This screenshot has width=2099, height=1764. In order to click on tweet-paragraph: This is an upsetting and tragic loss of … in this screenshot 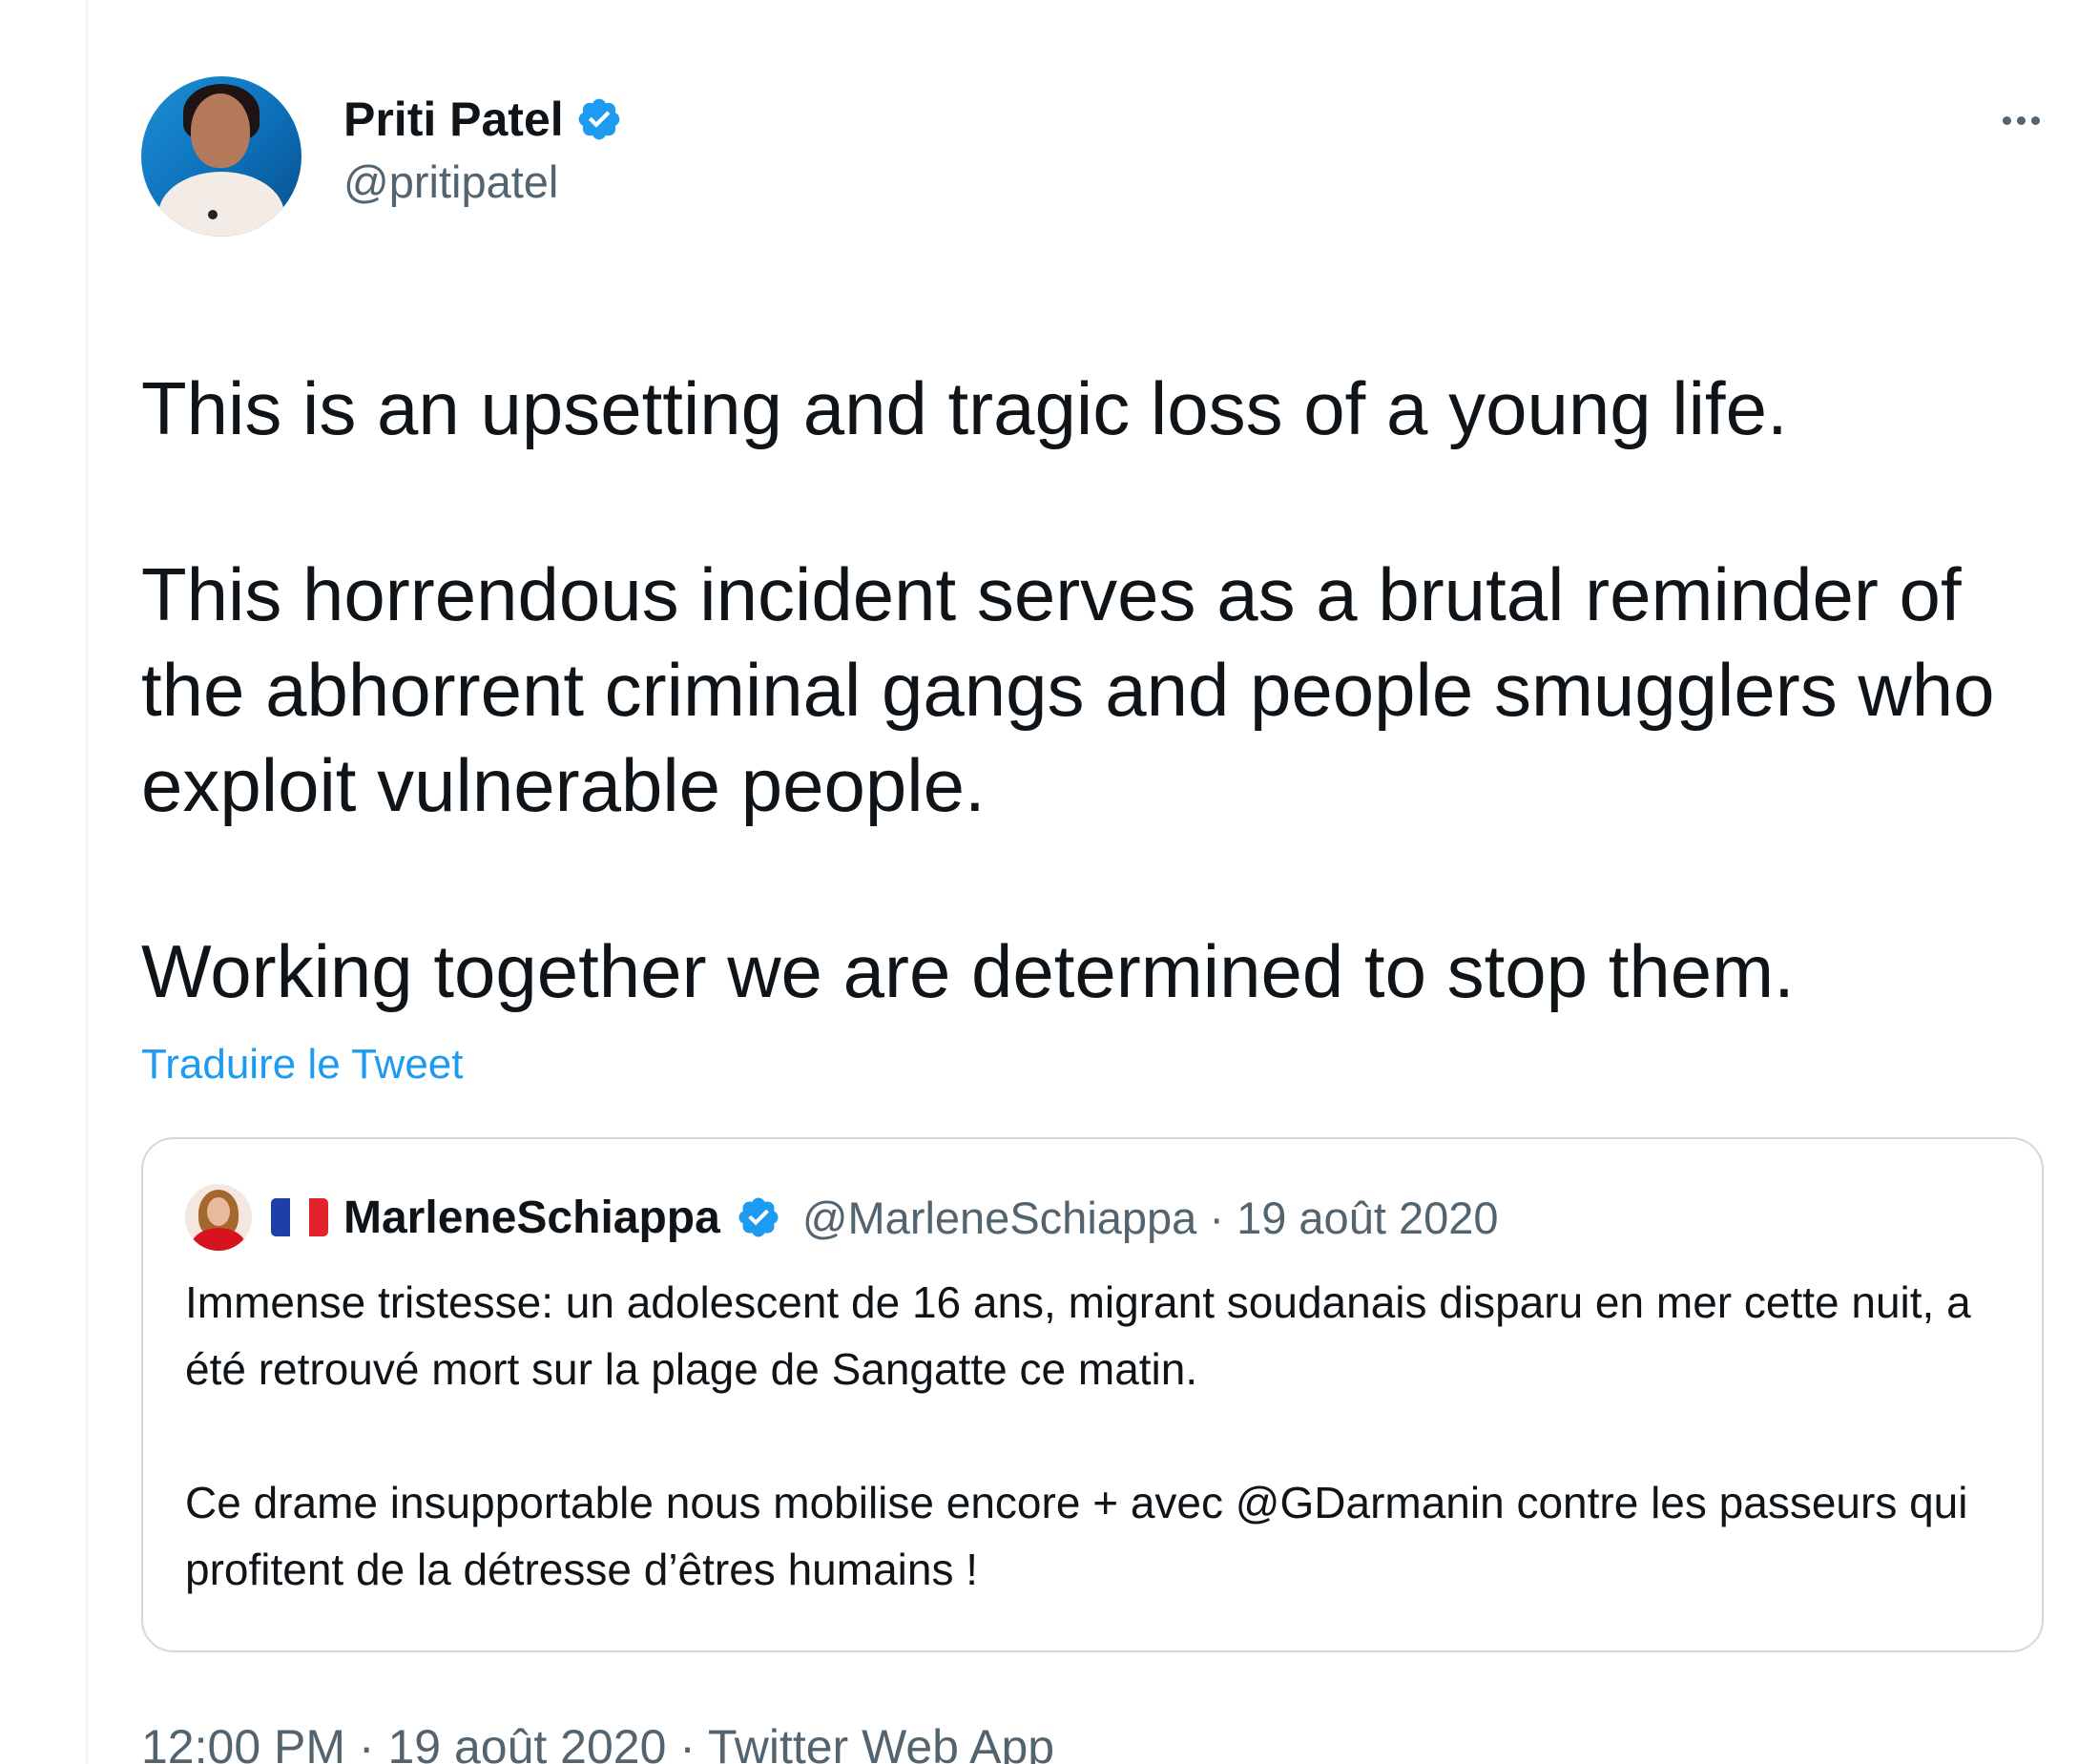, I will do `click(964, 408)`.